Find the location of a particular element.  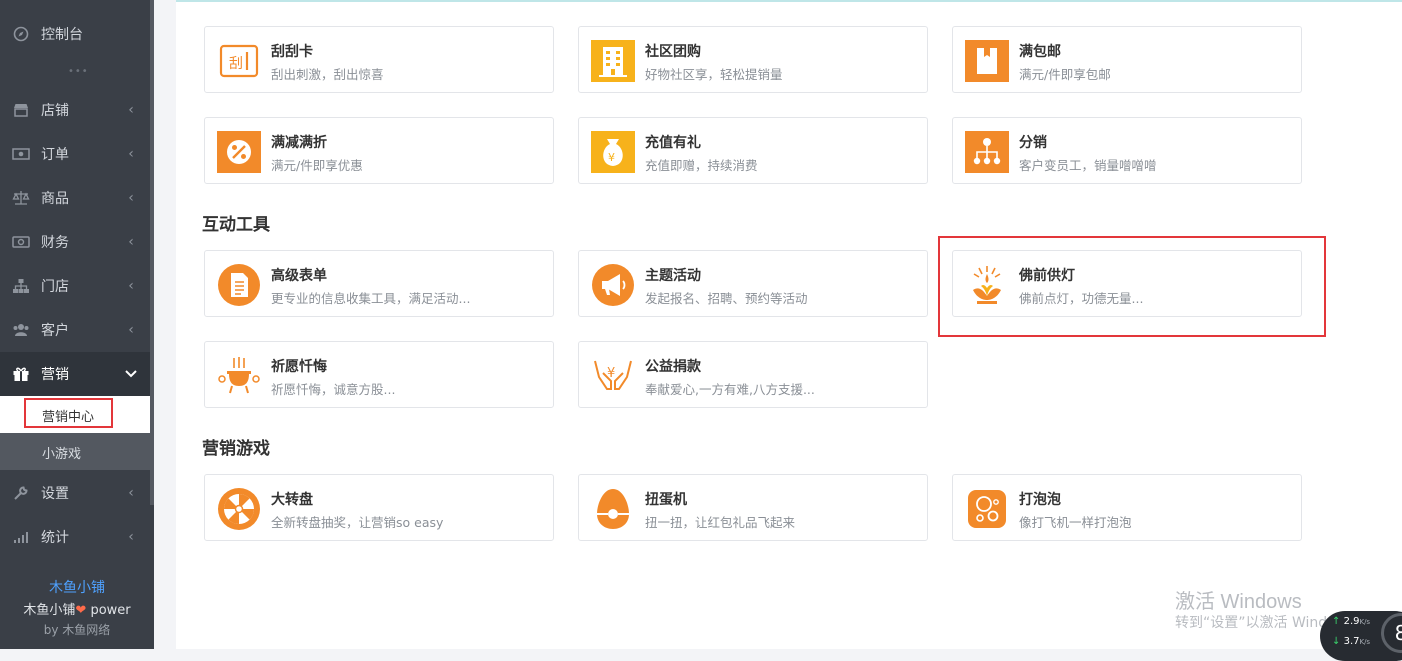

highlight-box-submenu is located at coordinates (68, 413).